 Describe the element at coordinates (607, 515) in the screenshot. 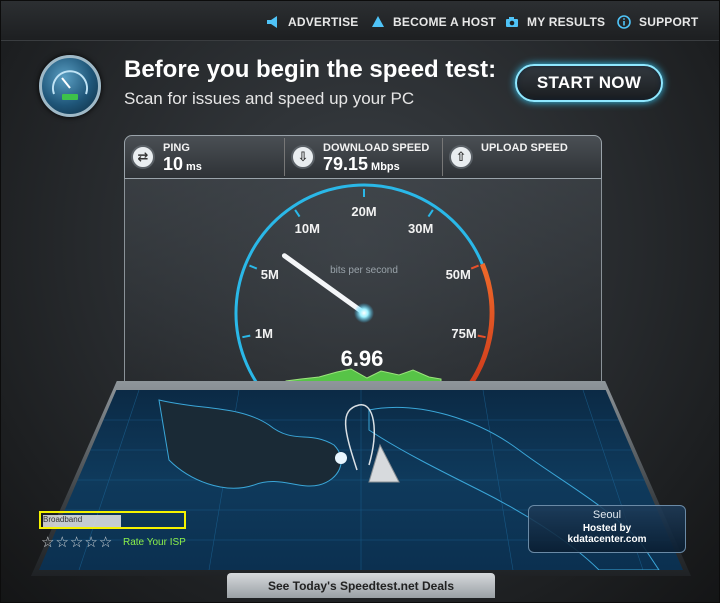

I see `server-city: Seoul` at that location.